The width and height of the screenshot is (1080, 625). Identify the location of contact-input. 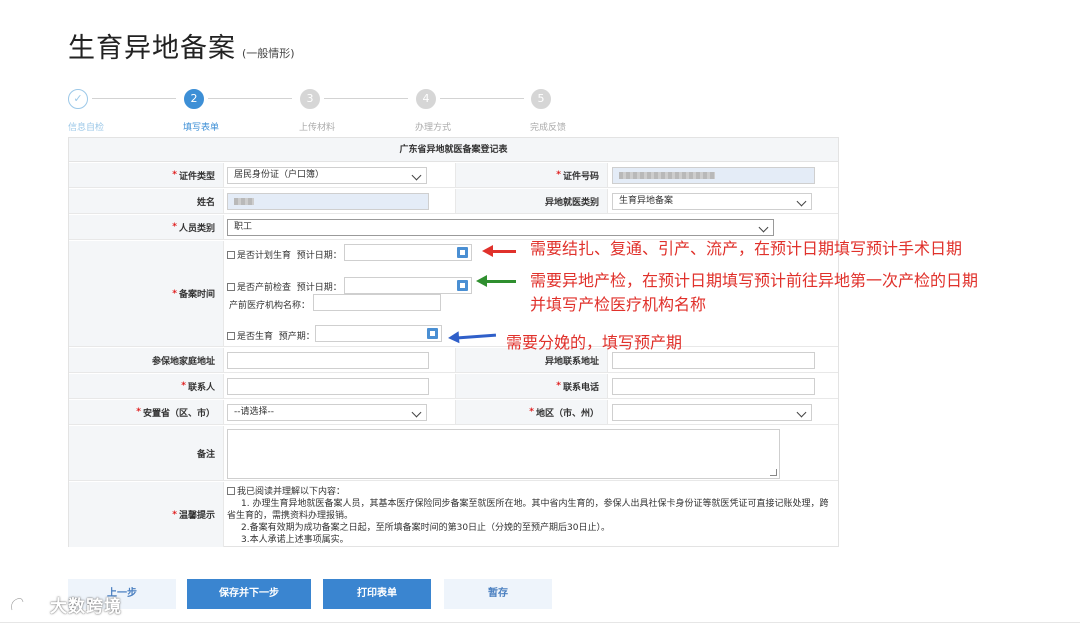
(328, 386).